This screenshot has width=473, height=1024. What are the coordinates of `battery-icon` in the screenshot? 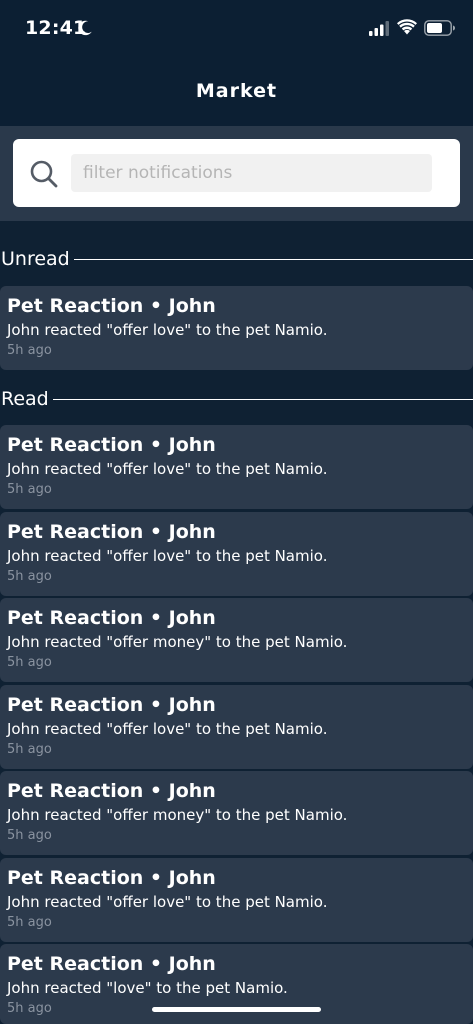 It's located at (439, 28).